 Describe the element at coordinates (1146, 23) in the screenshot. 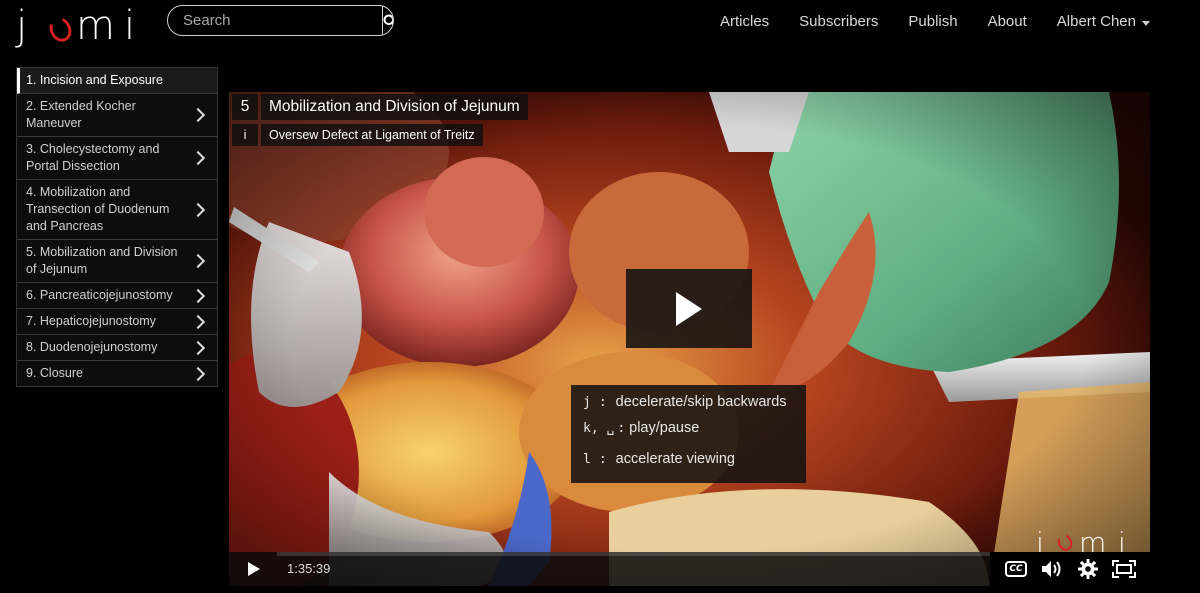

I see `chevron-down-icon` at that location.